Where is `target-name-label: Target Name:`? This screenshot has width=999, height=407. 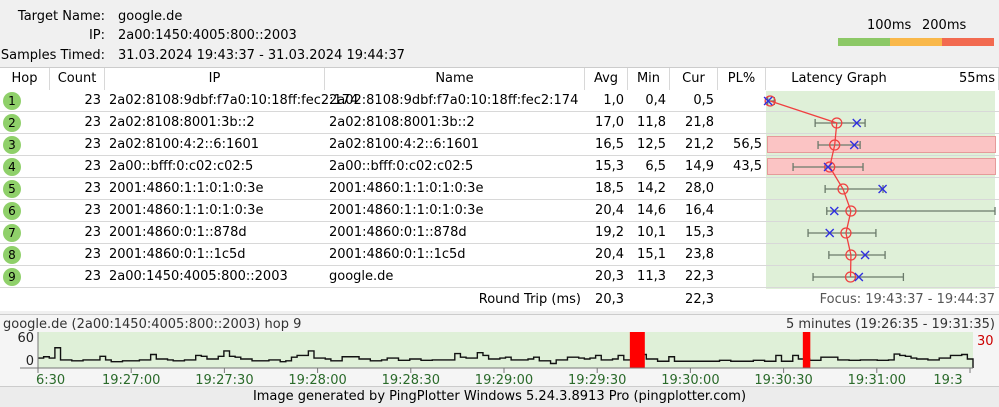 target-name-label: Target Name: is located at coordinates (61, 16).